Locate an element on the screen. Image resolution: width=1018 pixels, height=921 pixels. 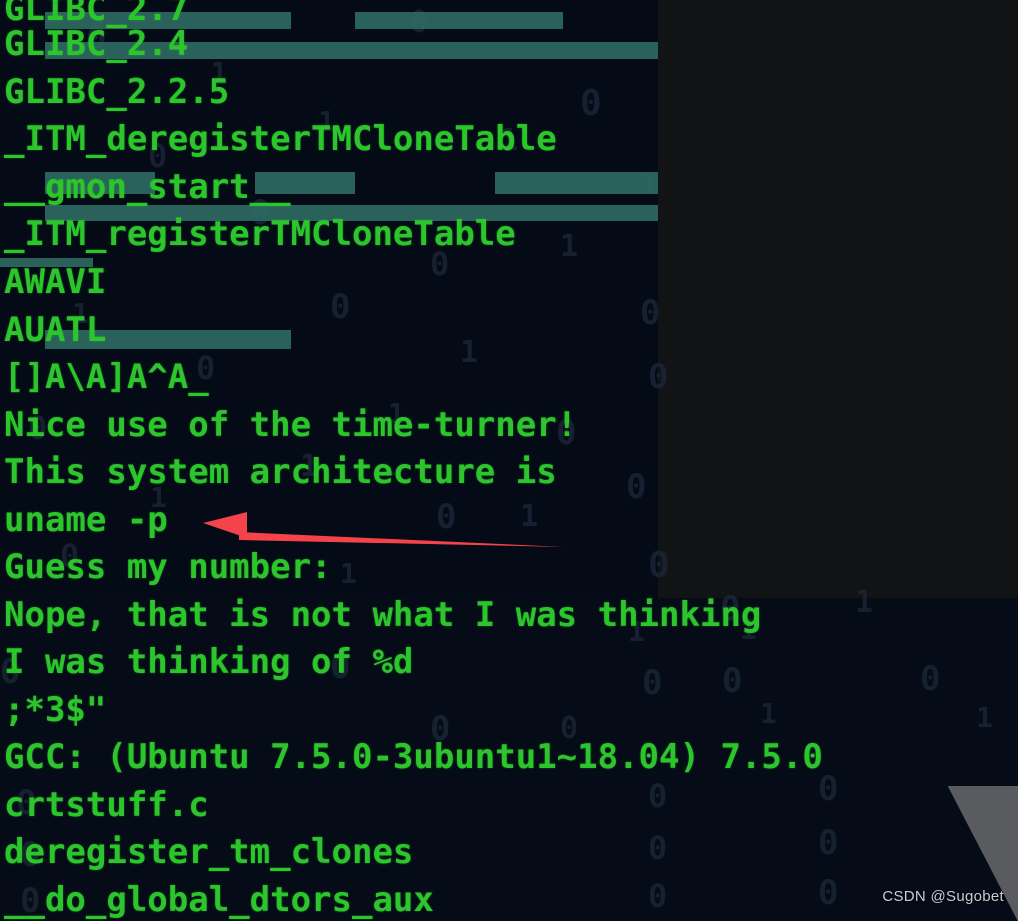
terminal-line: AWAVI is located at coordinates (55, 282).